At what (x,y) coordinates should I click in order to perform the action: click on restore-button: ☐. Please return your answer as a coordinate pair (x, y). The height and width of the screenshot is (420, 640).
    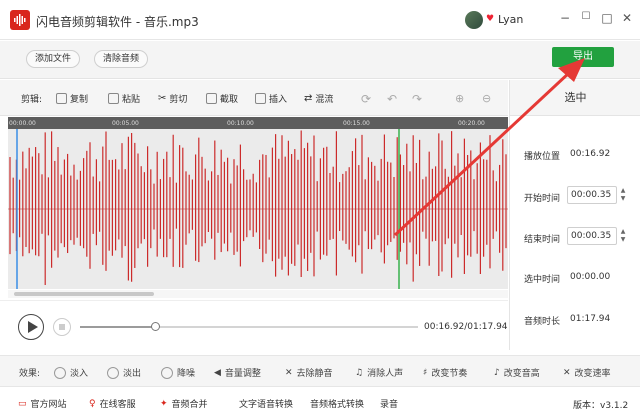
    Looking at the image, I should click on (586, 16).